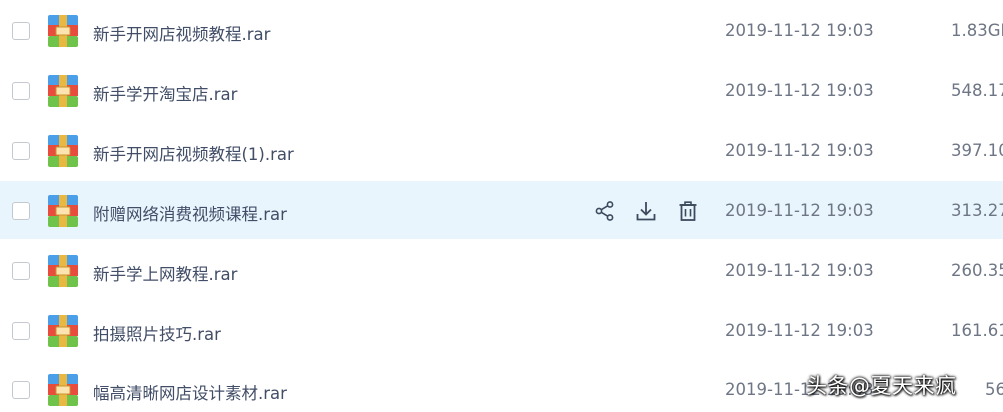 Image resolution: width=1003 pixels, height=412 pixels. I want to click on file-row: 新手学开淘宝店.rar 2019-11-12 19:03 548.17, so click(501, 90).